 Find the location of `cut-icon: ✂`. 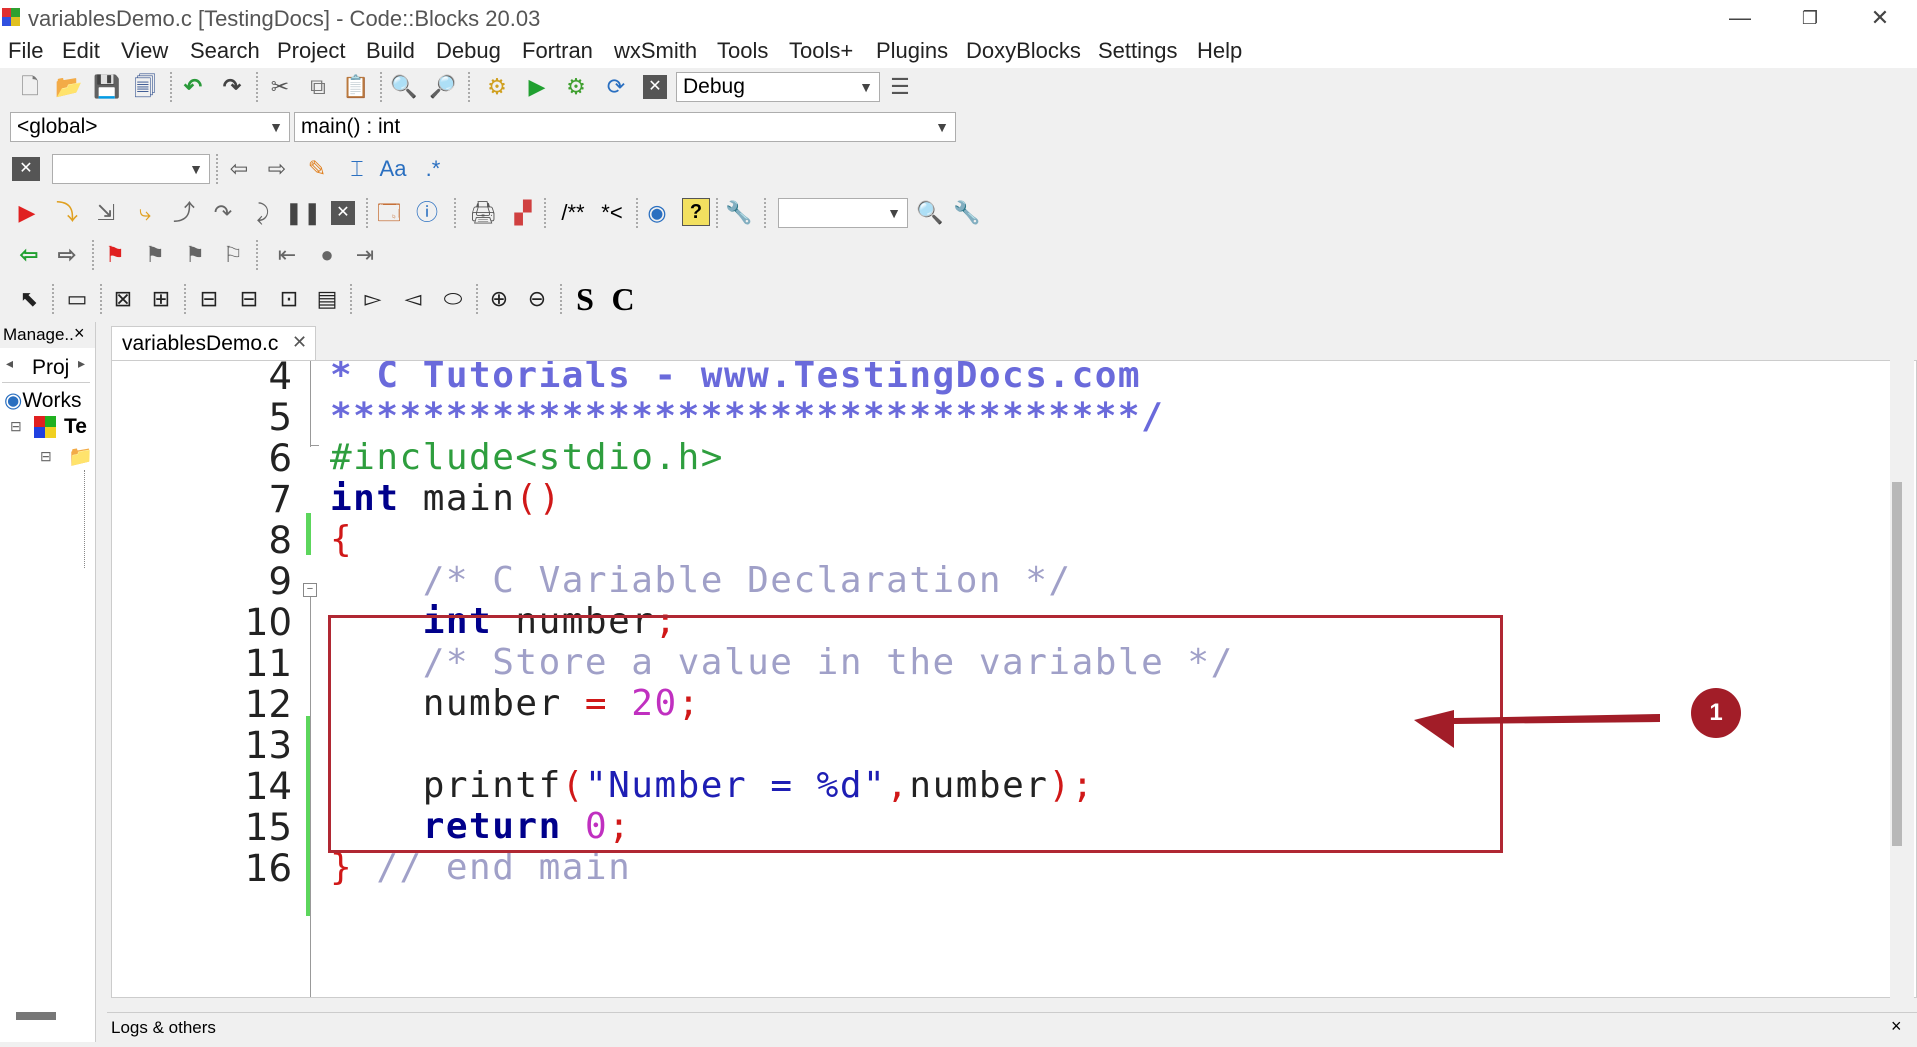

cut-icon: ✂ is located at coordinates (280, 87).